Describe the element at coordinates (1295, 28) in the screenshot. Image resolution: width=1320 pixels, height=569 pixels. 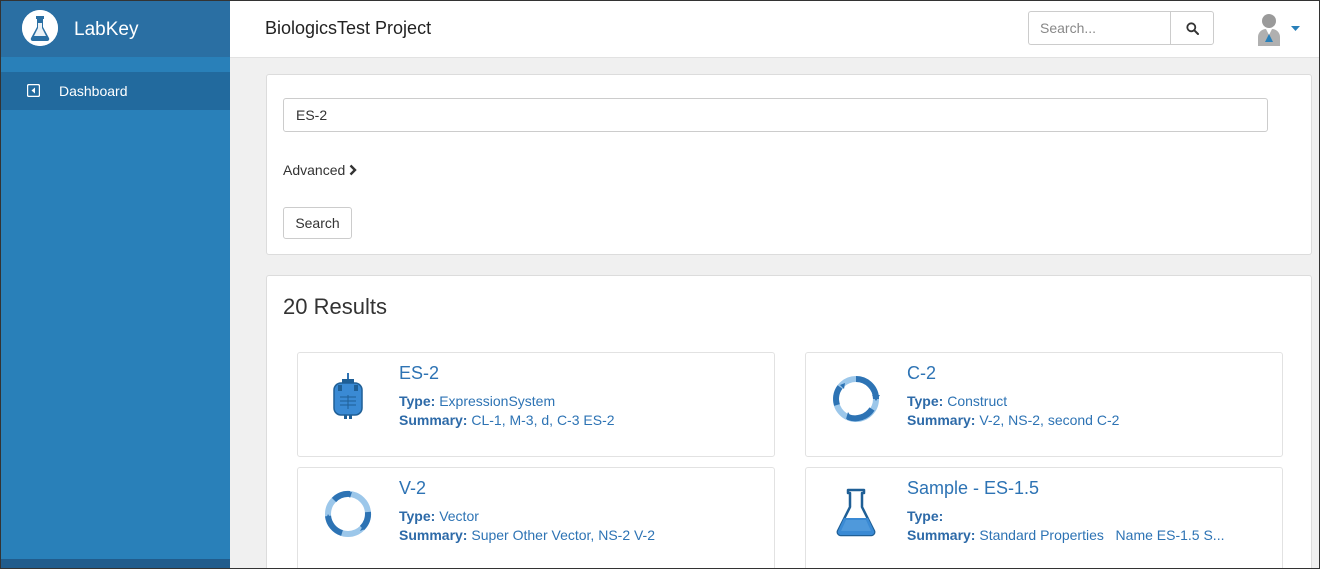
I see `caret-down-icon` at that location.